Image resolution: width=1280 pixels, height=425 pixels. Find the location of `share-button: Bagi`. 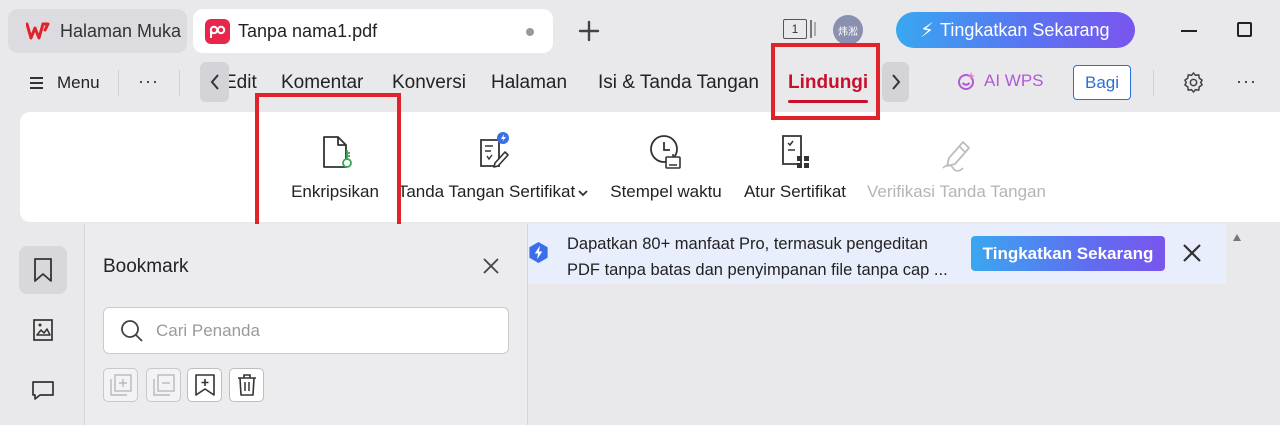

share-button: Bagi is located at coordinates (1102, 82).